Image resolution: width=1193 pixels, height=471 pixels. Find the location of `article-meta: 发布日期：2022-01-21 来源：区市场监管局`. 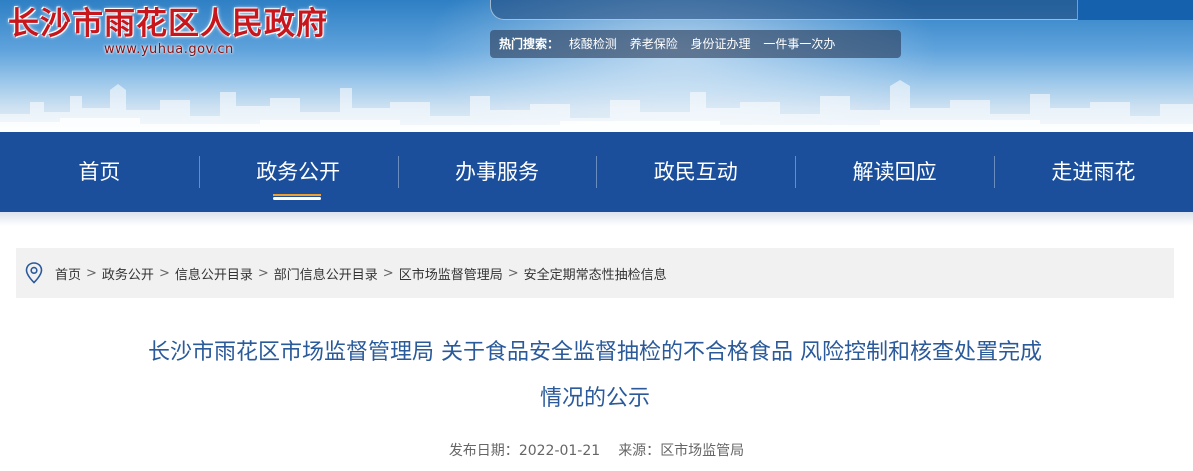

article-meta: 发布日期：2022-01-21 来源：区市场监管局 is located at coordinates (596, 450).